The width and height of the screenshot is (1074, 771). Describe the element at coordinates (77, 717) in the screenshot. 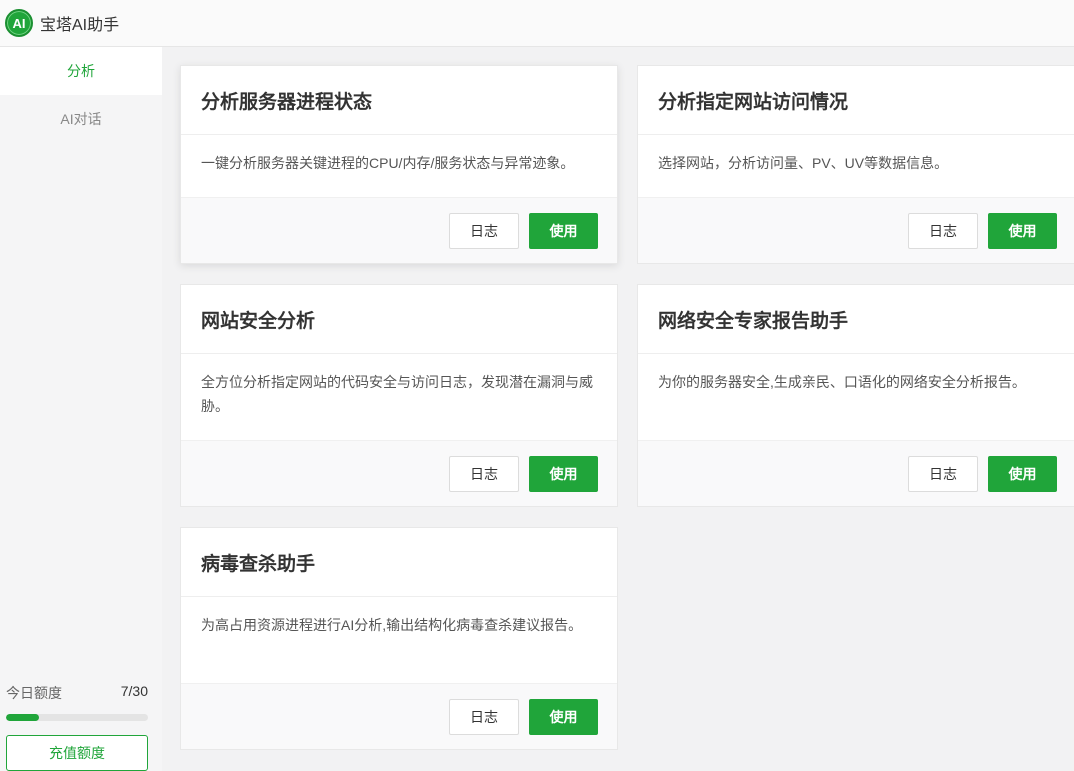

I see `quota-progress-bar` at that location.